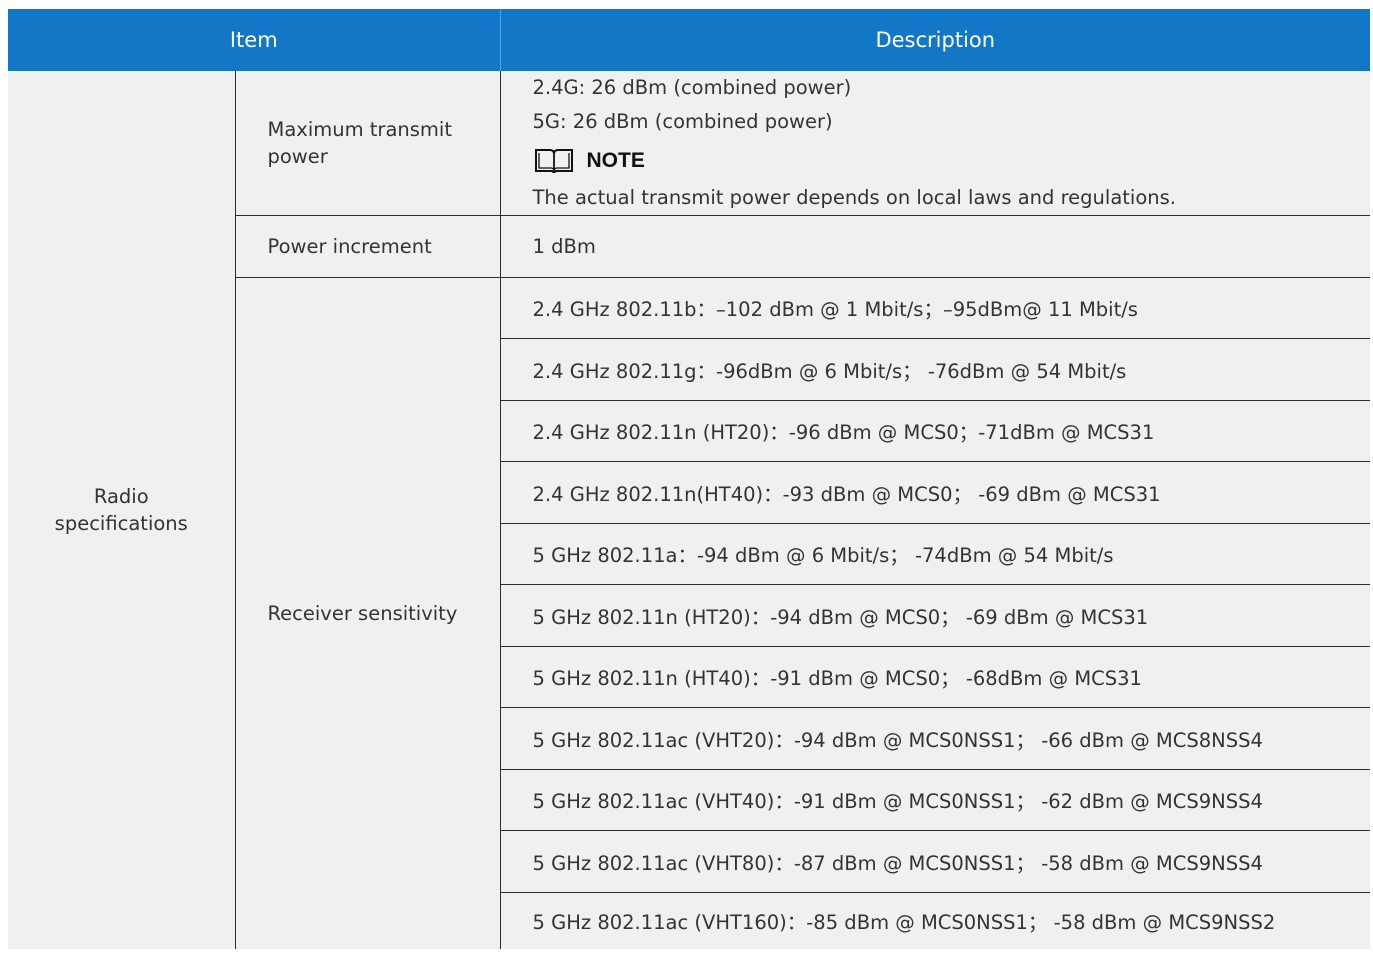 The height and width of the screenshot is (963, 1373). What do you see at coordinates (368, 143) in the screenshot?
I see `item-max-transmit-power: Maximum transmit power` at bounding box center [368, 143].